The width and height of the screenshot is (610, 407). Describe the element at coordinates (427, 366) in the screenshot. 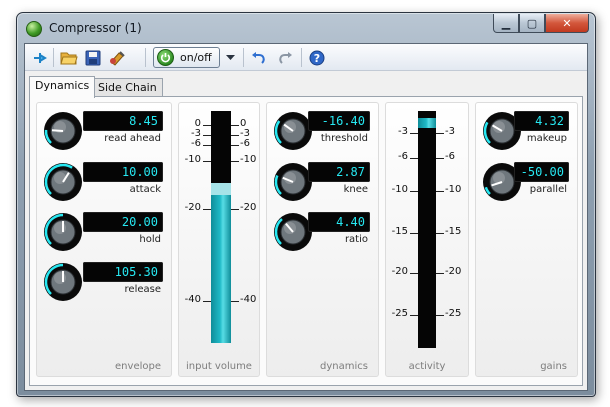

I see `panel-title: activity` at that location.